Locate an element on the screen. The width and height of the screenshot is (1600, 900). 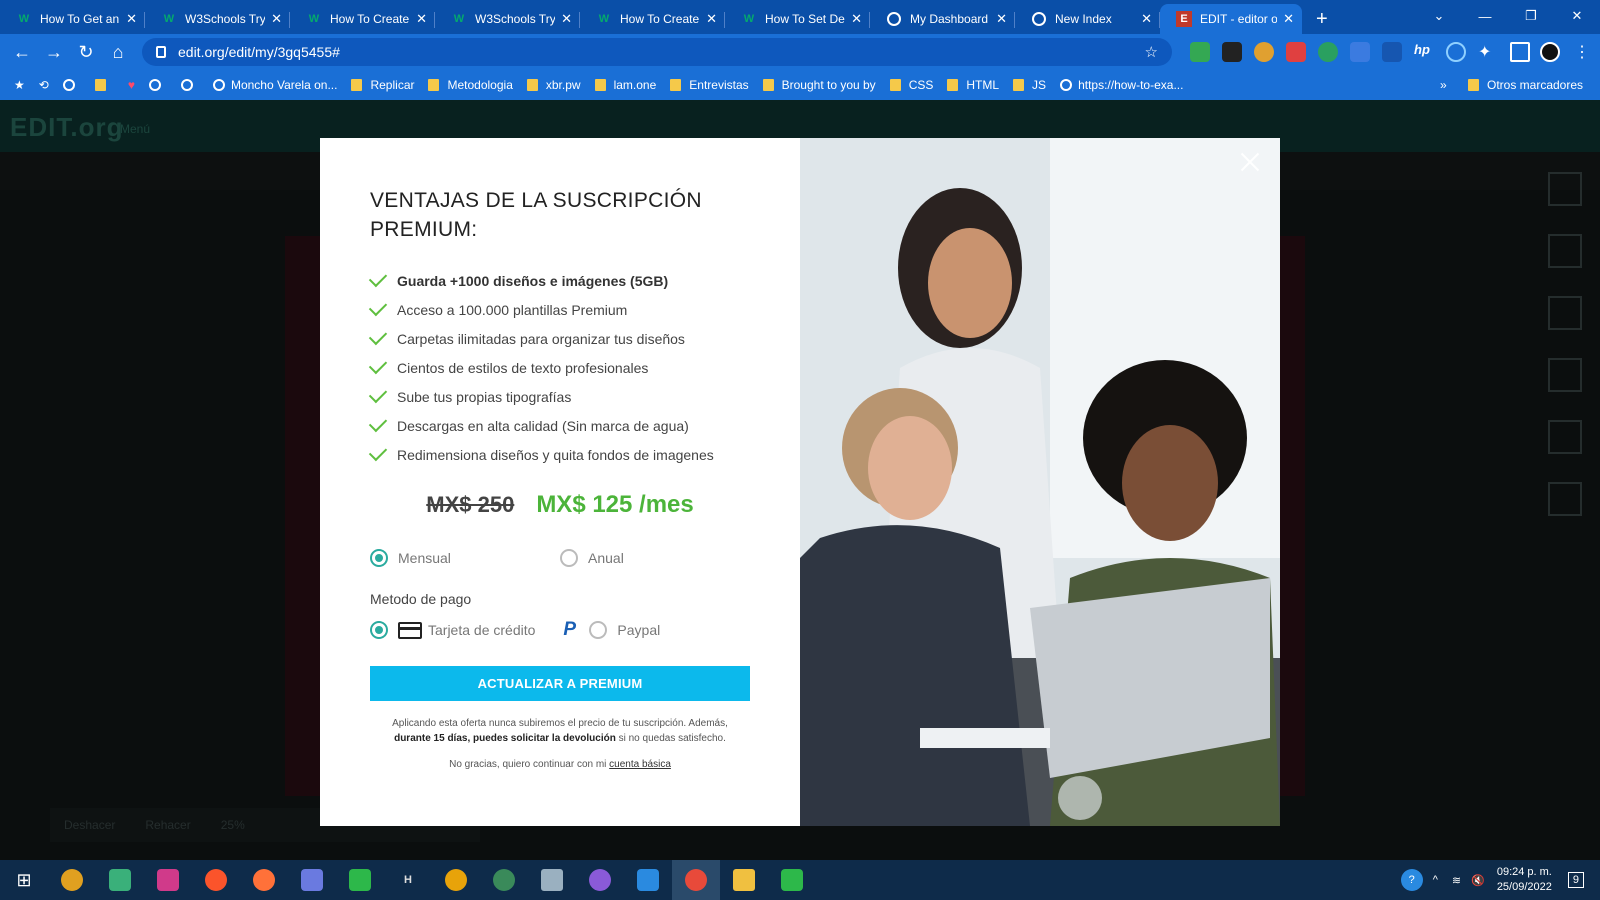
bookmark-item: Replicar is located at coordinates (382, 85).